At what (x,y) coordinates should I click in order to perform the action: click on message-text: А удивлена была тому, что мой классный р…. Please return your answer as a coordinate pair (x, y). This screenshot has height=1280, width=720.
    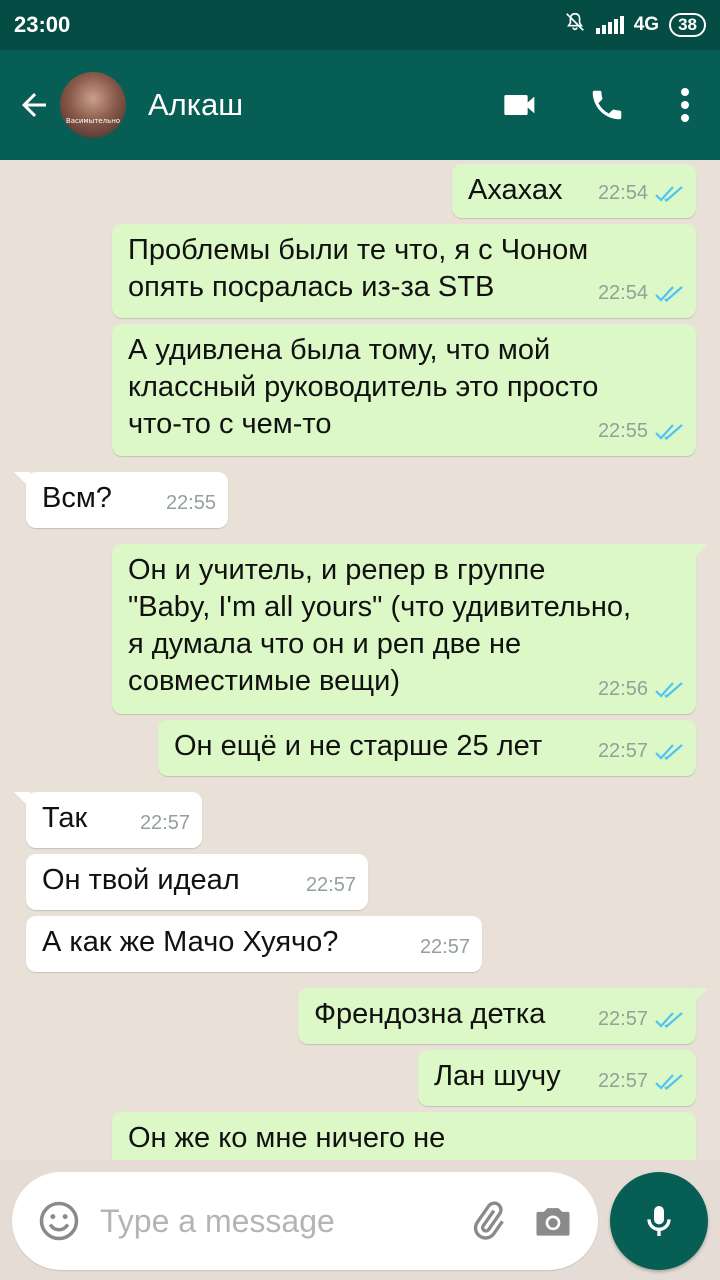
    Looking at the image, I should click on (363, 387).